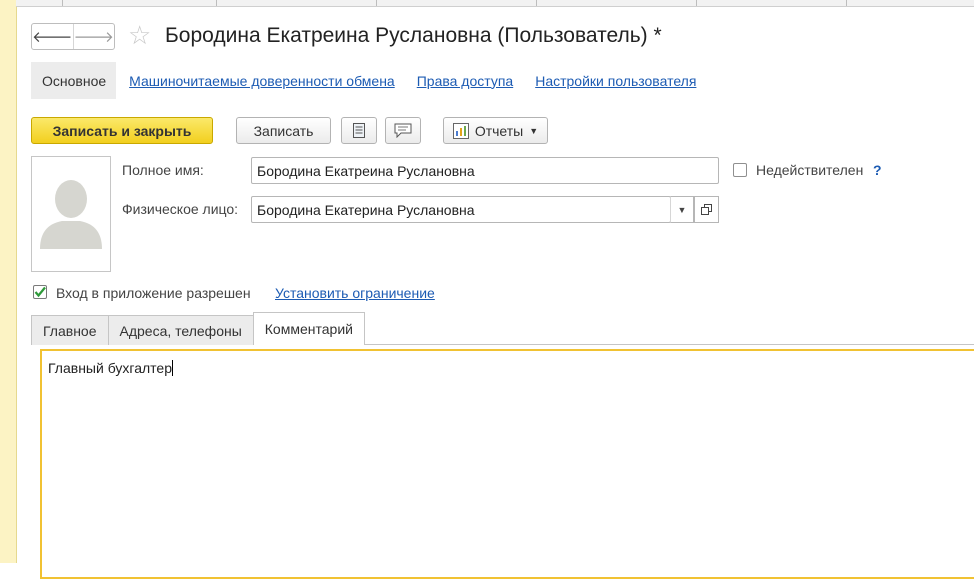 This screenshot has width=974, height=579. I want to click on save-button: Записать, so click(283, 130).